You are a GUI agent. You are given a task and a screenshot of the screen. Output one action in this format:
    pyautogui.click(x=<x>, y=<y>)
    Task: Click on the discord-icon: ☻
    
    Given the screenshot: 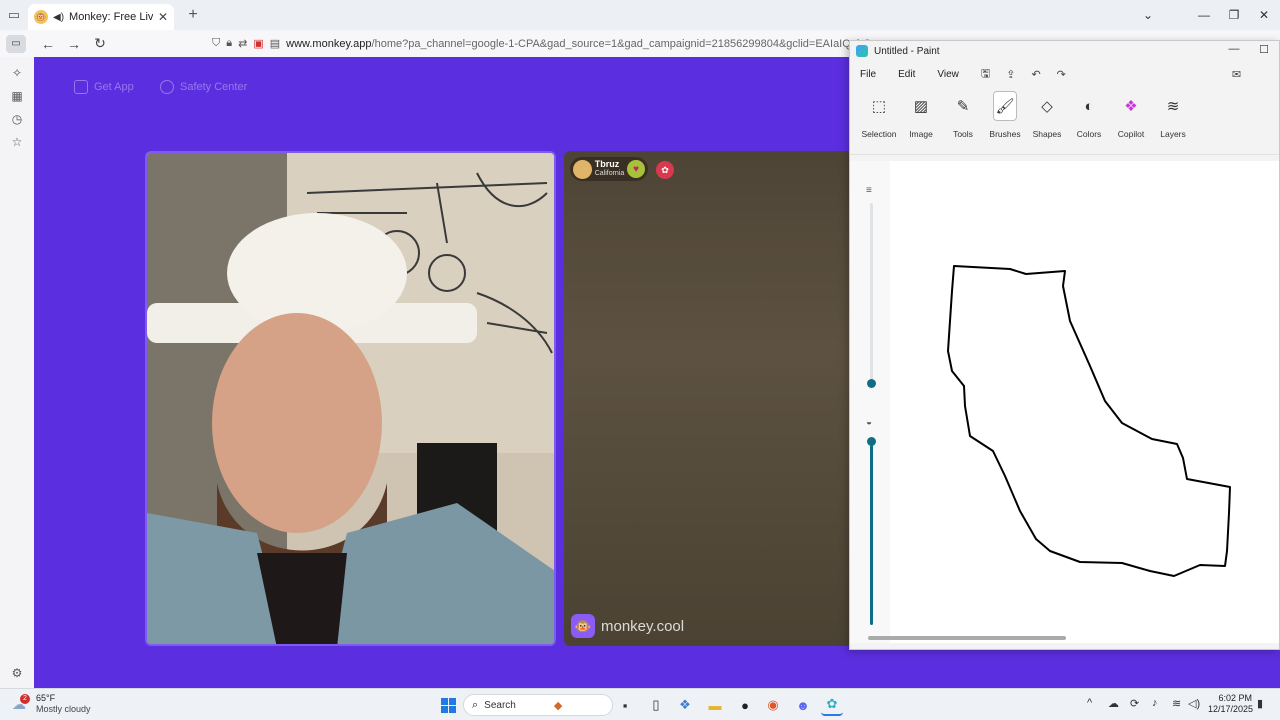 What is the action you would take?
    pyautogui.click(x=803, y=705)
    